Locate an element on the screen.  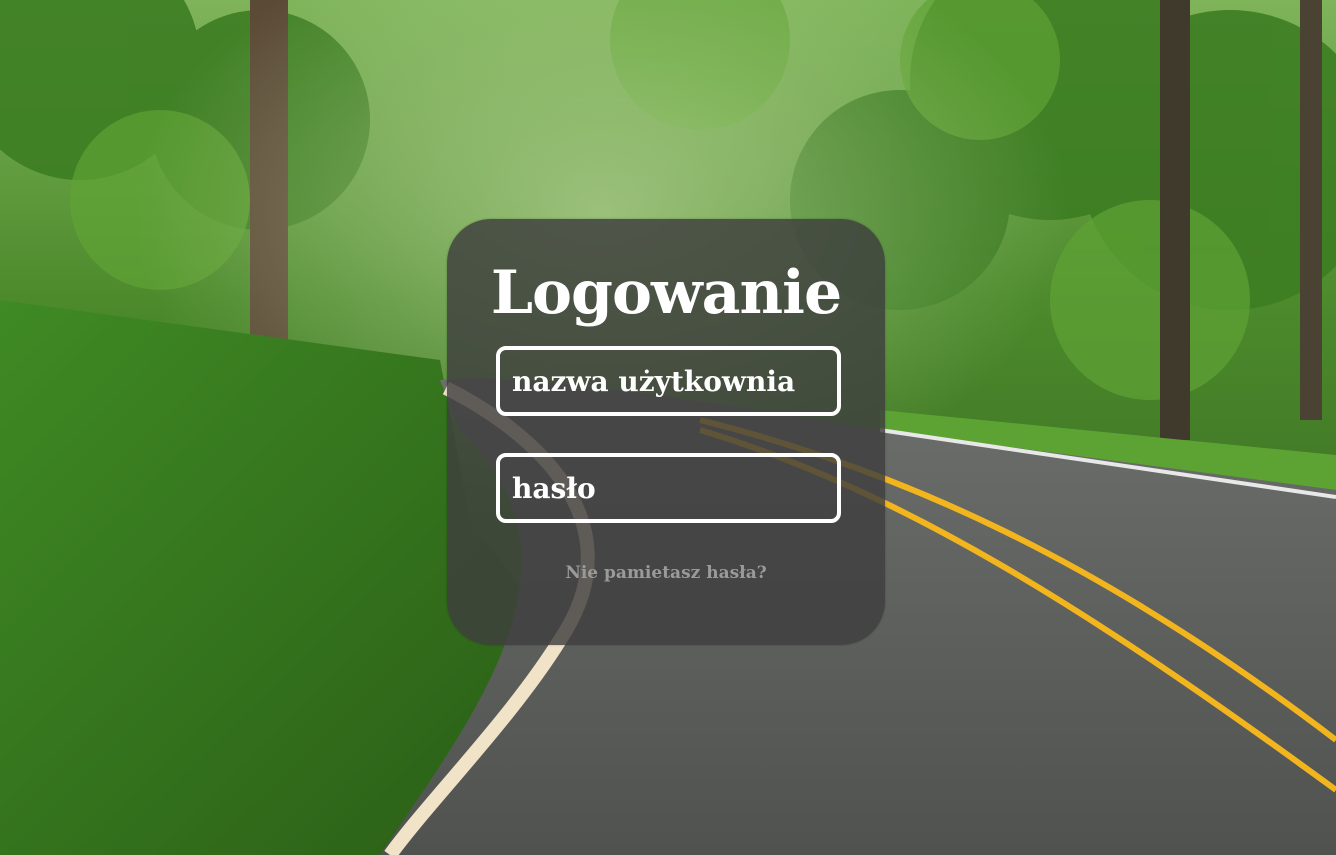
username-field is located at coordinates (668, 381).